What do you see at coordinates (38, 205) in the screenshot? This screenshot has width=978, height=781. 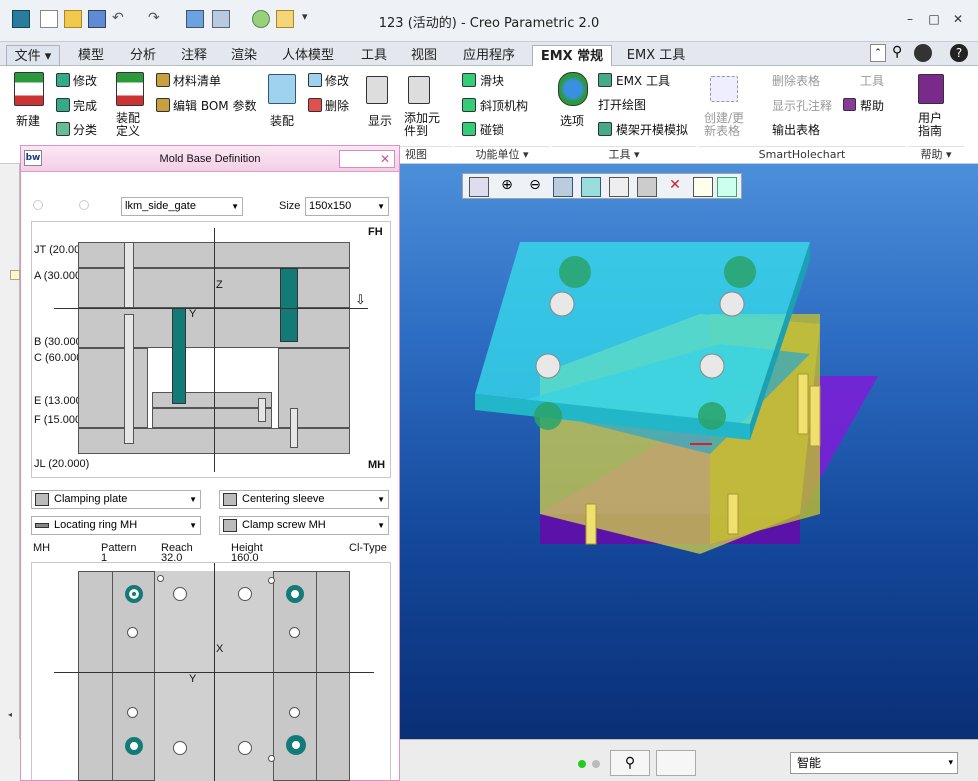 I see `radio-left` at bounding box center [38, 205].